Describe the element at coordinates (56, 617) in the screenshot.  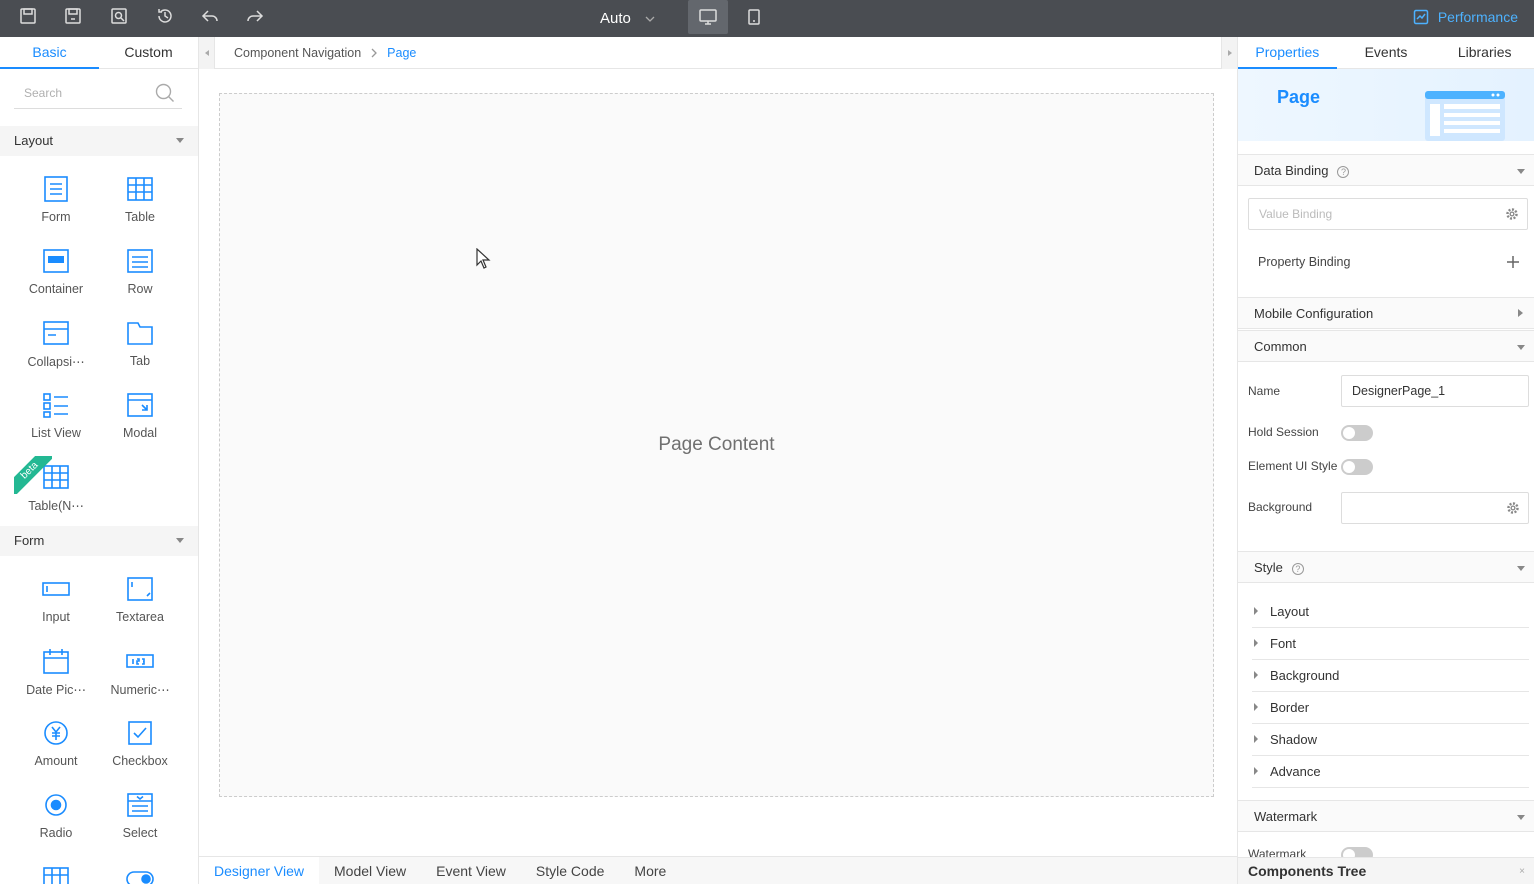
I see `component-label: Input` at that location.